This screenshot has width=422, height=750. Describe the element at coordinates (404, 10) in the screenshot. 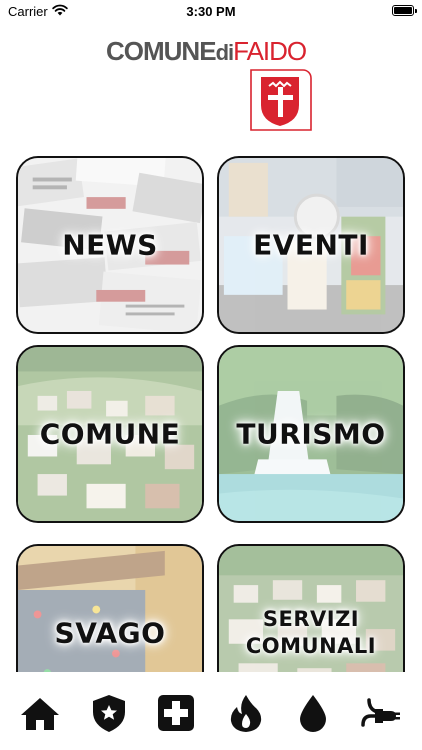

I see `battery-icon` at that location.